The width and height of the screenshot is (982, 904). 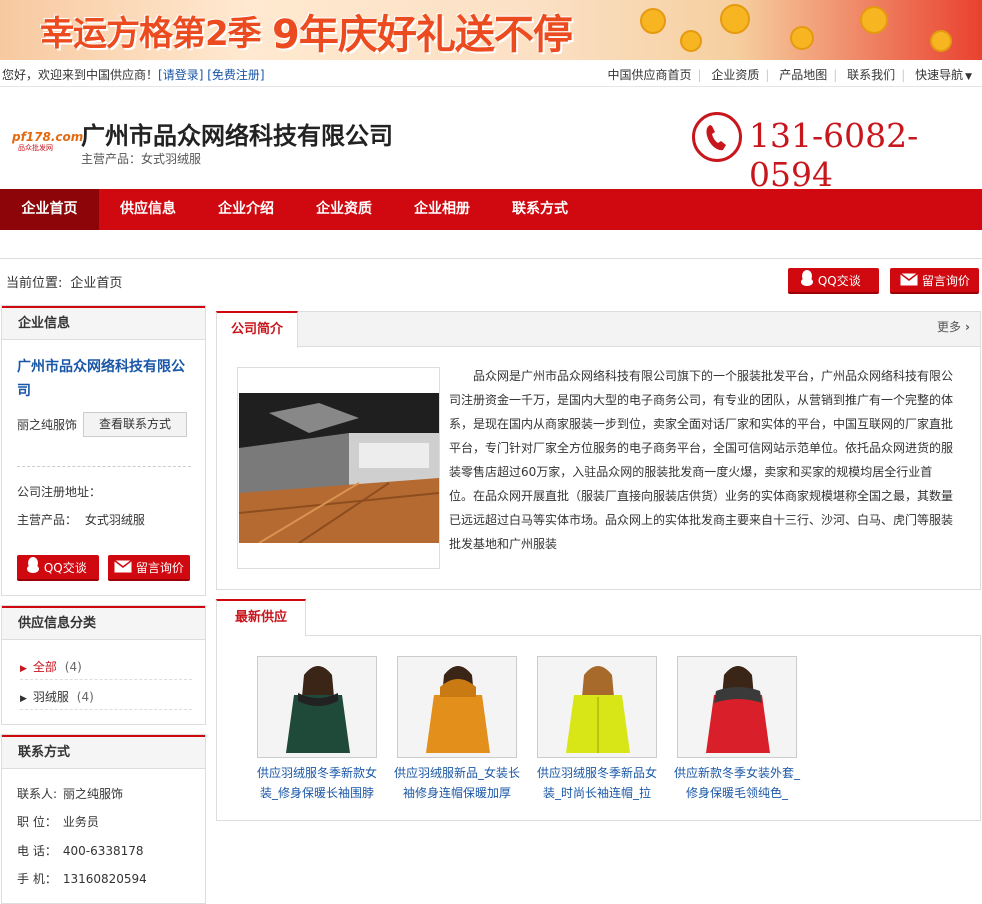 What do you see at coordinates (35, 148) in the screenshot?
I see `logo-sub: 品众批发网` at bounding box center [35, 148].